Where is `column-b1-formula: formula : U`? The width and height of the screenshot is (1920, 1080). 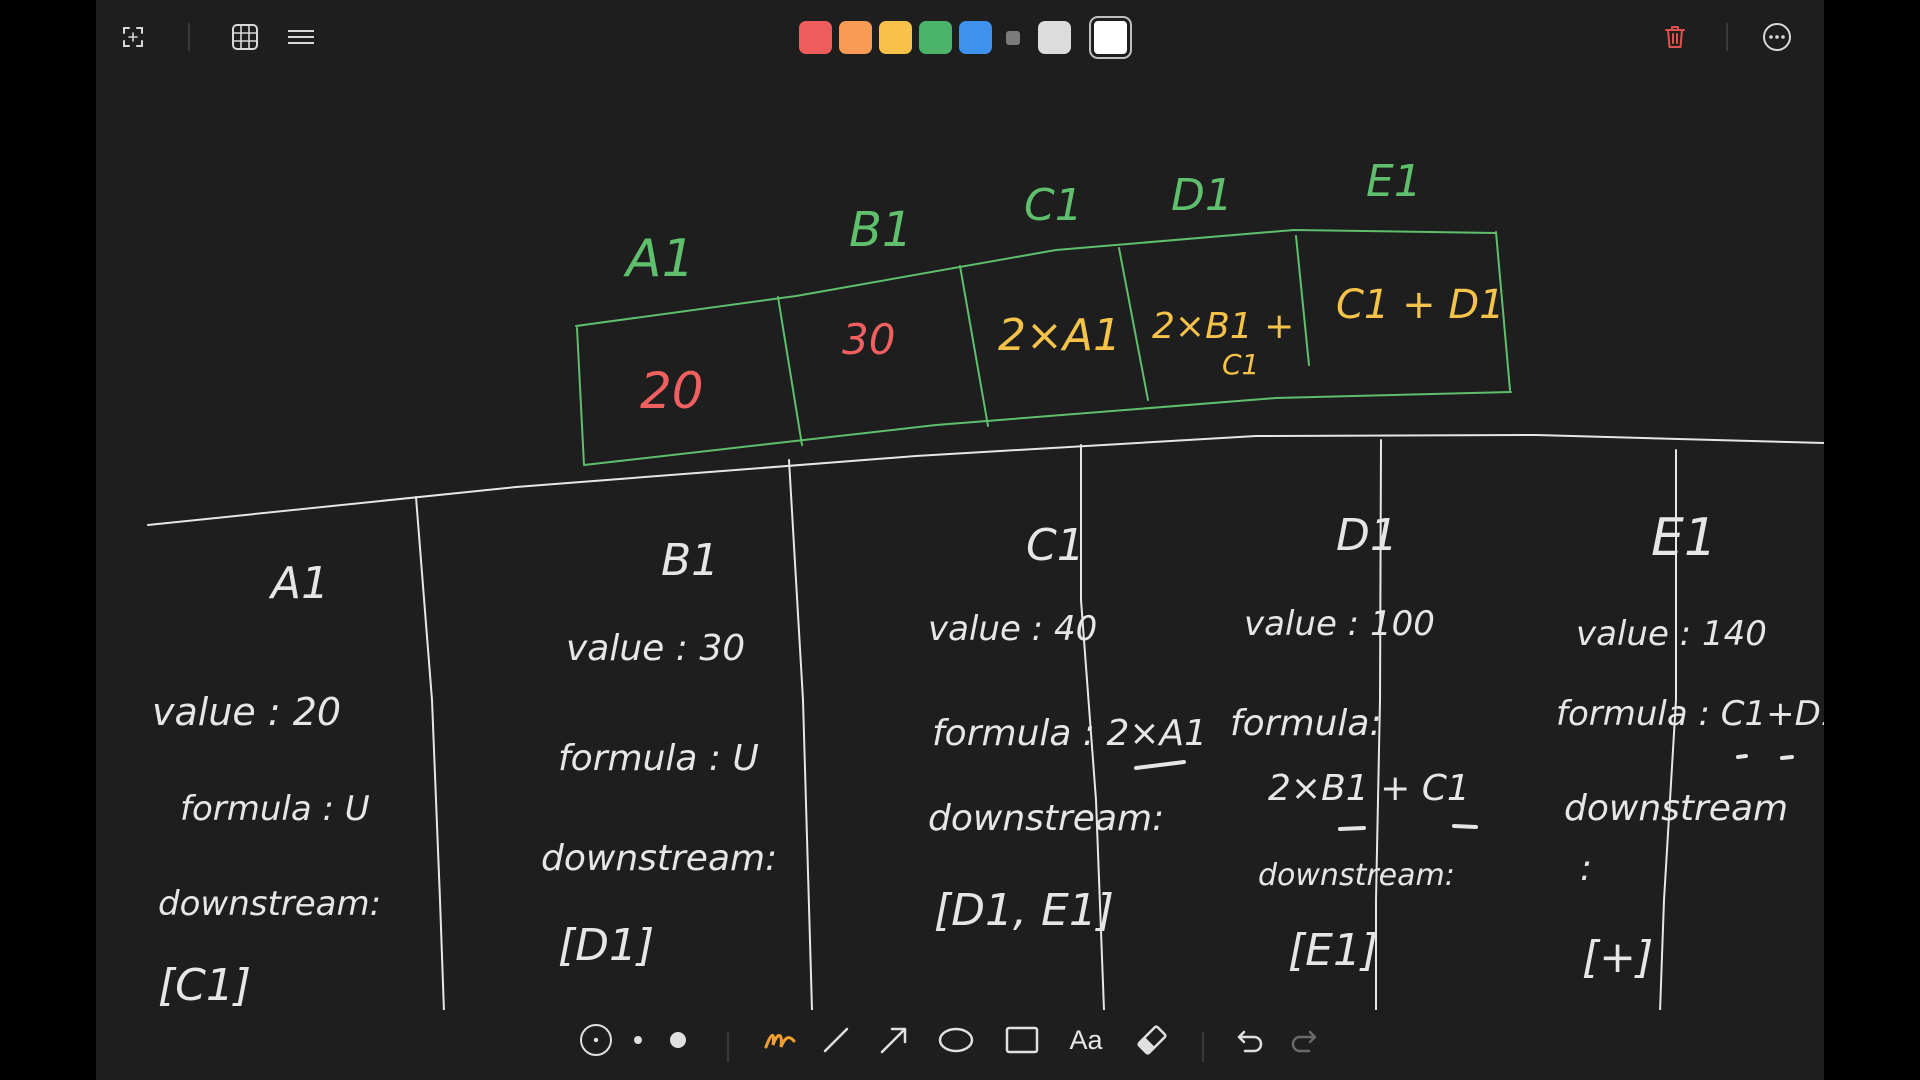 column-b1-formula: formula : U is located at coordinates (658, 758).